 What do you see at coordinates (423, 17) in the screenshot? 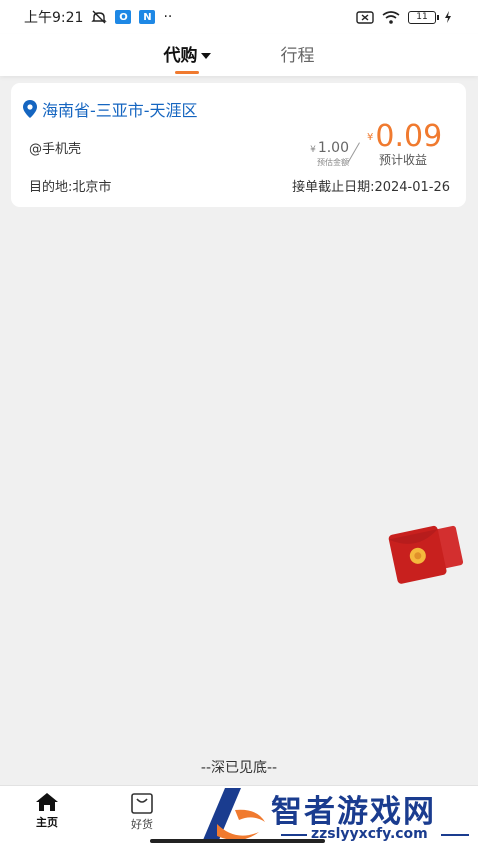
I see `battery-icon: 11` at bounding box center [423, 17].